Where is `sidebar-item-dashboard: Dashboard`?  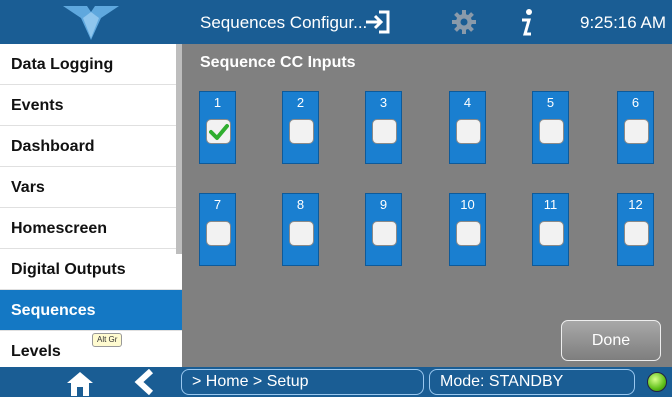 sidebar-item-dashboard: Dashboard is located at coordinates (91, 146).